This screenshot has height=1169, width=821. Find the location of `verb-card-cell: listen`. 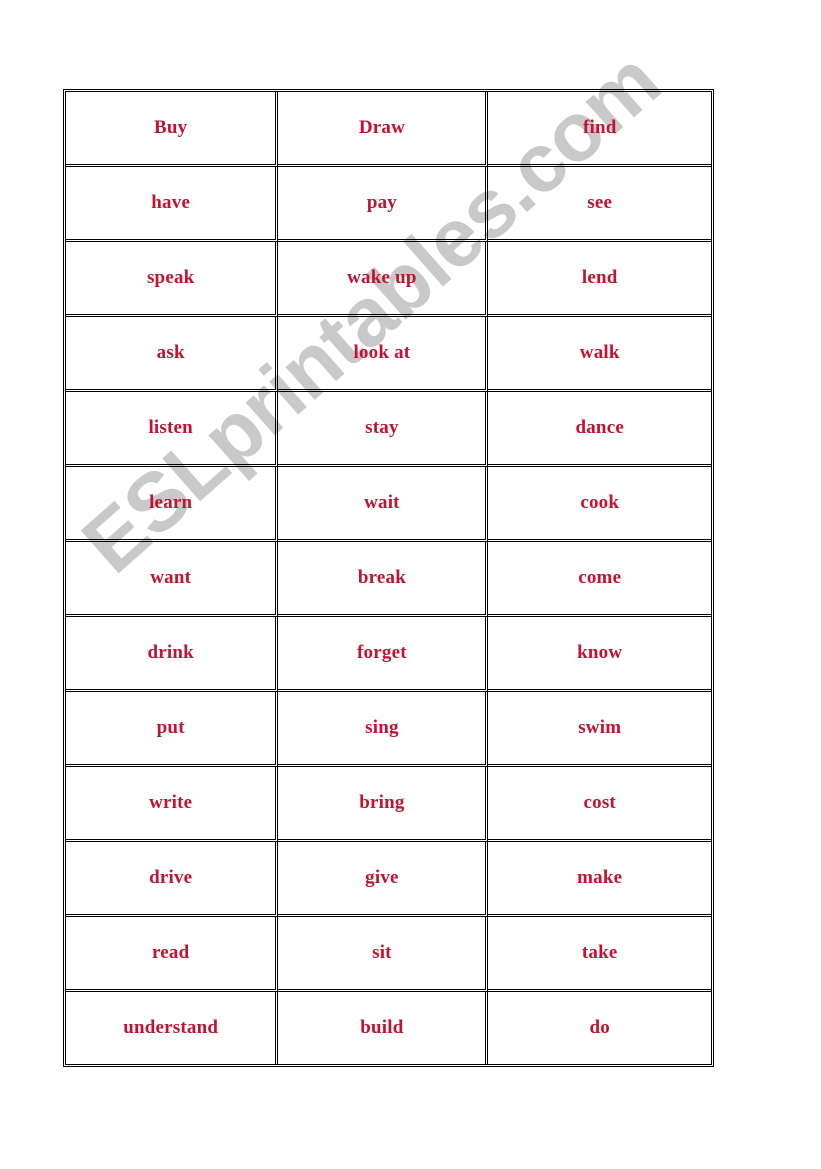

verb-card-cell: listen is located at coordinates (172, 429).